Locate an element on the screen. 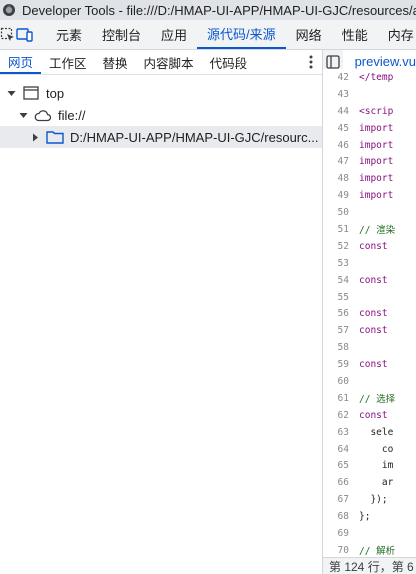 The height and width of the screenshot is (574, 416). line-number: 52 is located at coordinates (341, 246).